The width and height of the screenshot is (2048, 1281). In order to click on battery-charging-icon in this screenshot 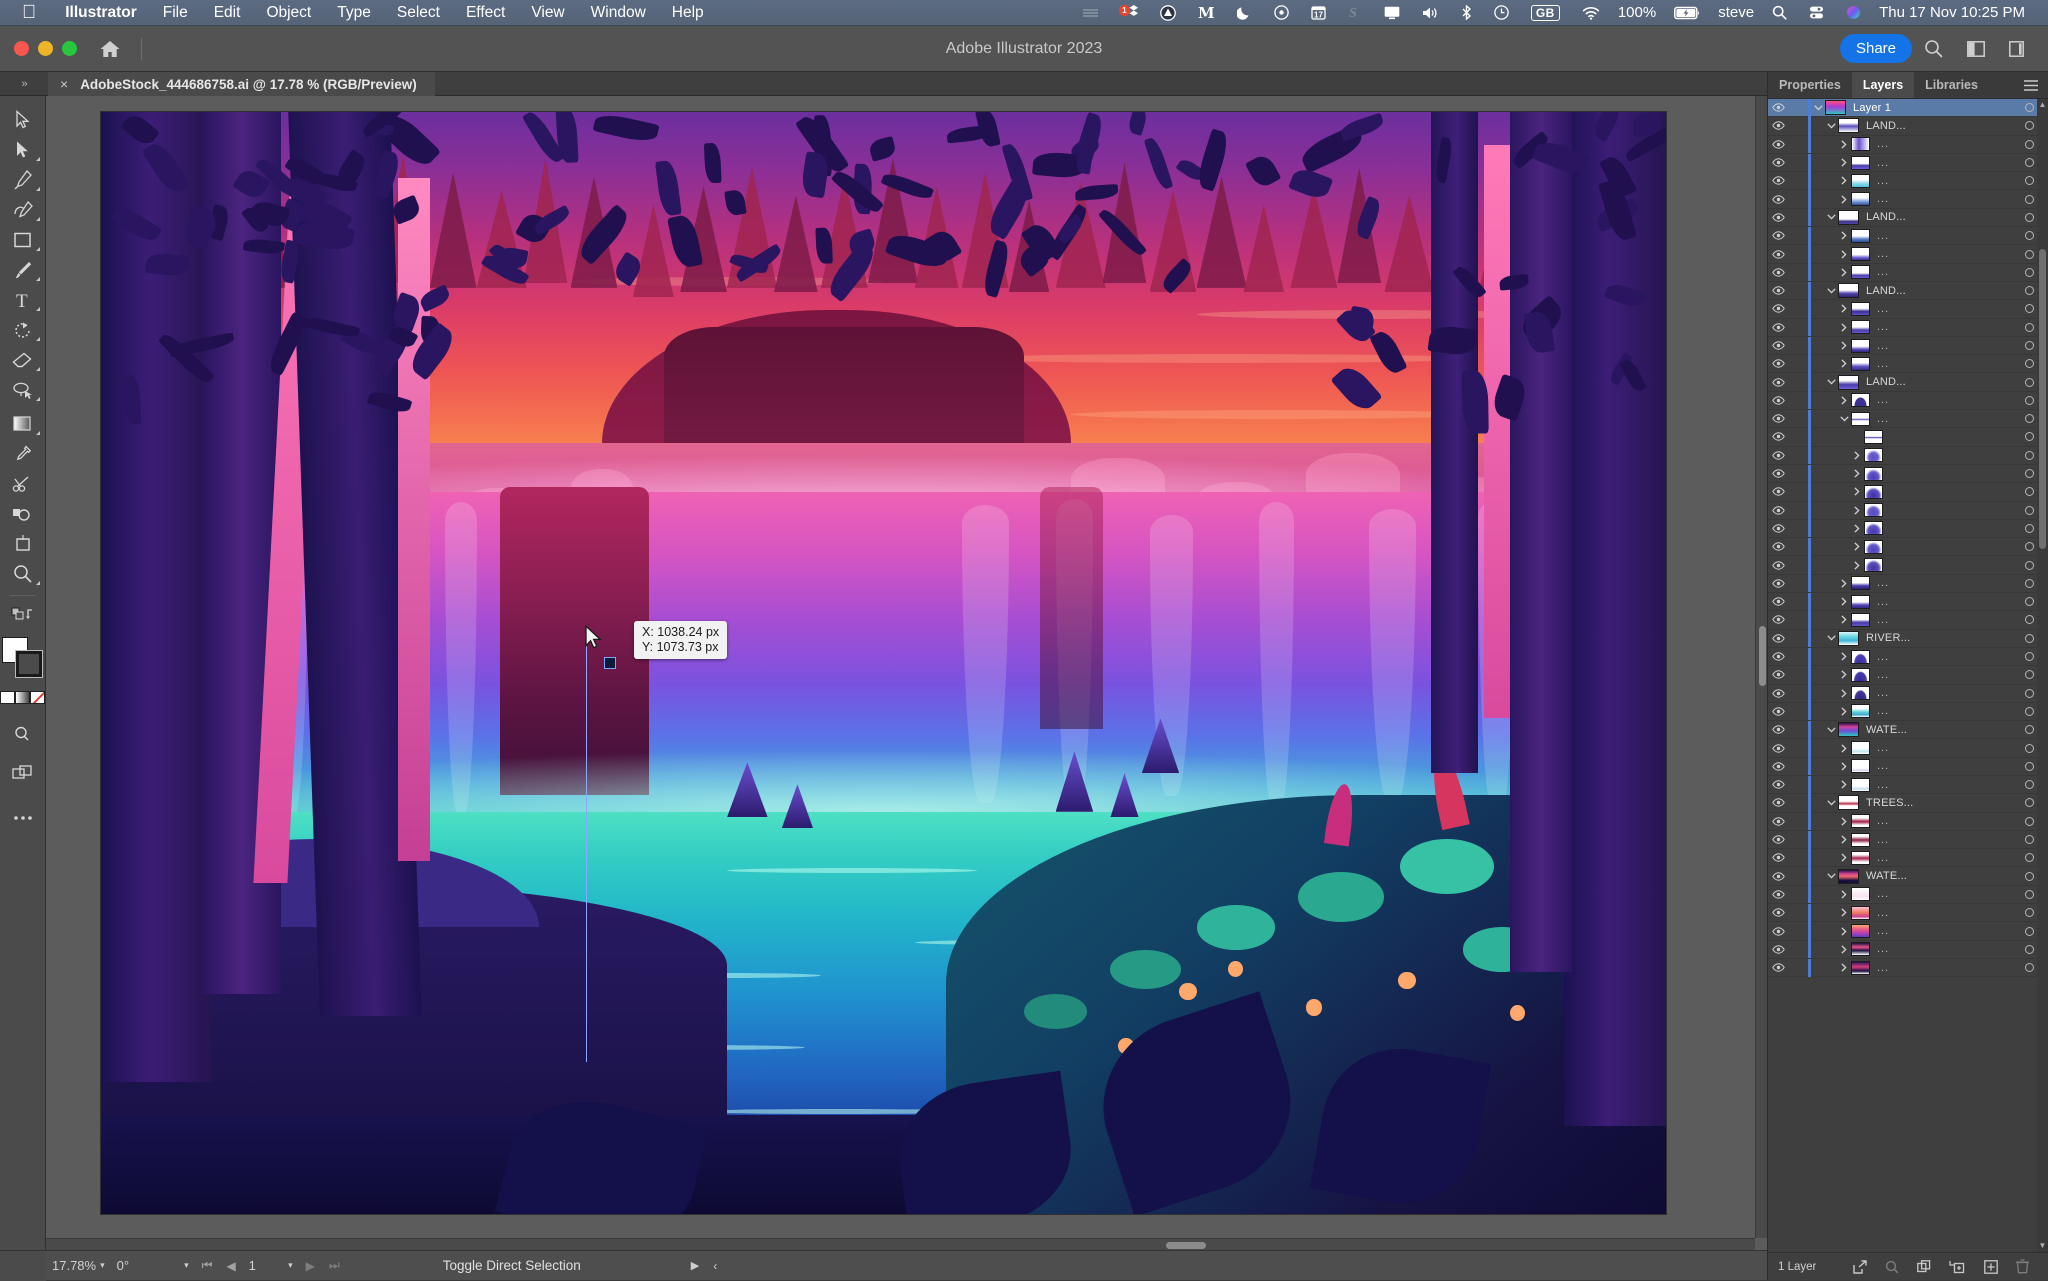, I will do `click(1687, 13)`.